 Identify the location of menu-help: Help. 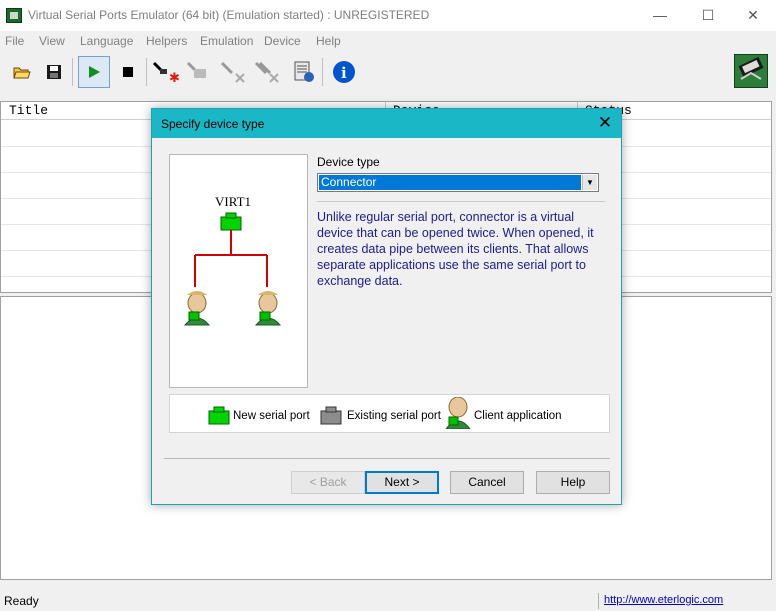
(328, 41).